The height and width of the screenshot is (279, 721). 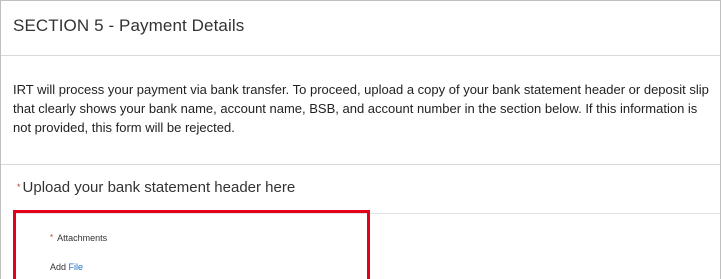 I want to click on add-file-link: File, so click(x=76, y=267).